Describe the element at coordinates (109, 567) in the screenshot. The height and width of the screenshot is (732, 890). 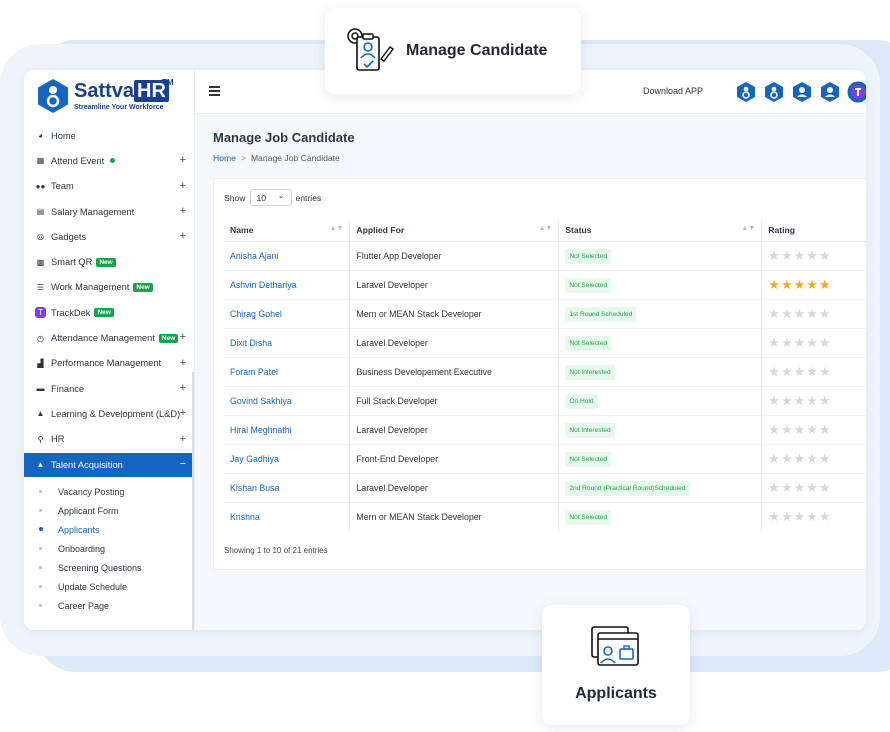
I see `submenu-item-screening-questions: Screening Questions` at that location.